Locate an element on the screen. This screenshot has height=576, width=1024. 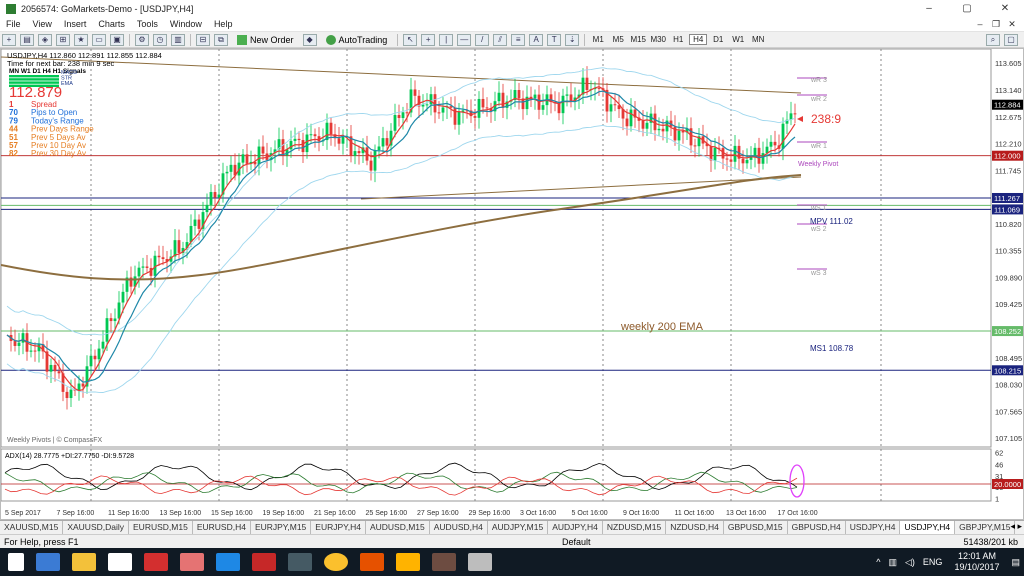
chrome-icon is located at coordinates (336, 562).